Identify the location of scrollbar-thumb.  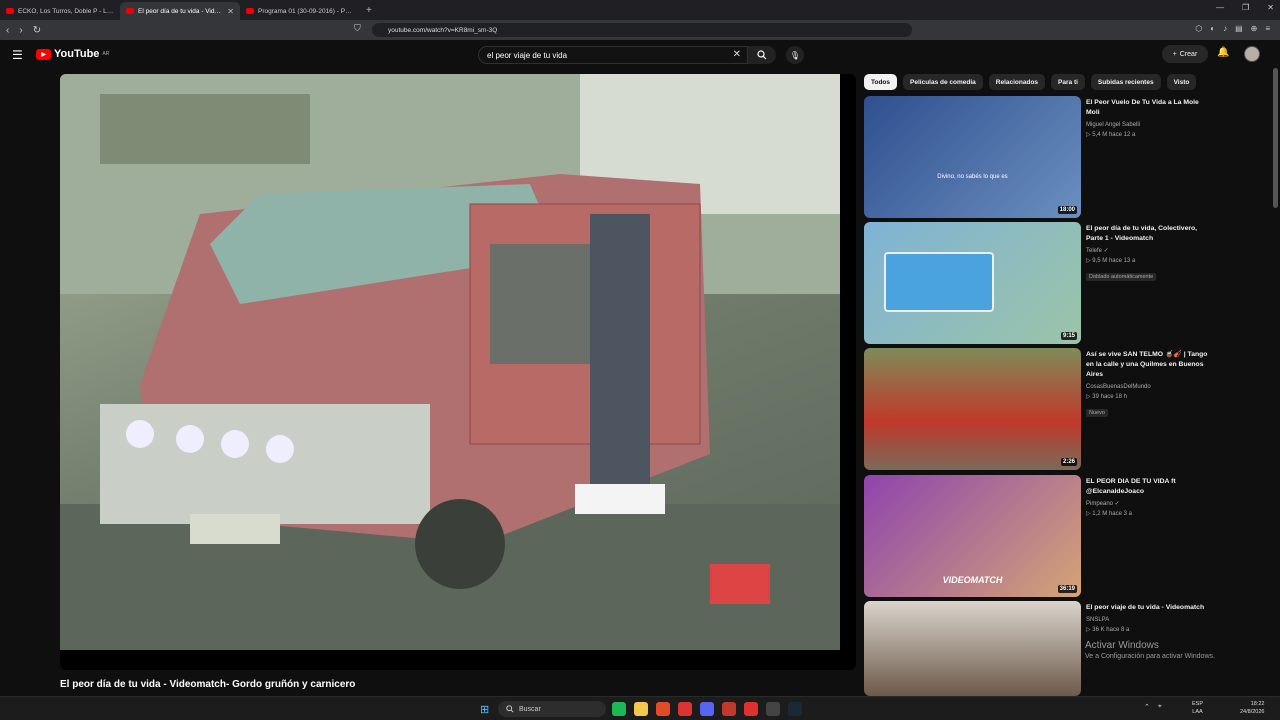
(1275, 138).